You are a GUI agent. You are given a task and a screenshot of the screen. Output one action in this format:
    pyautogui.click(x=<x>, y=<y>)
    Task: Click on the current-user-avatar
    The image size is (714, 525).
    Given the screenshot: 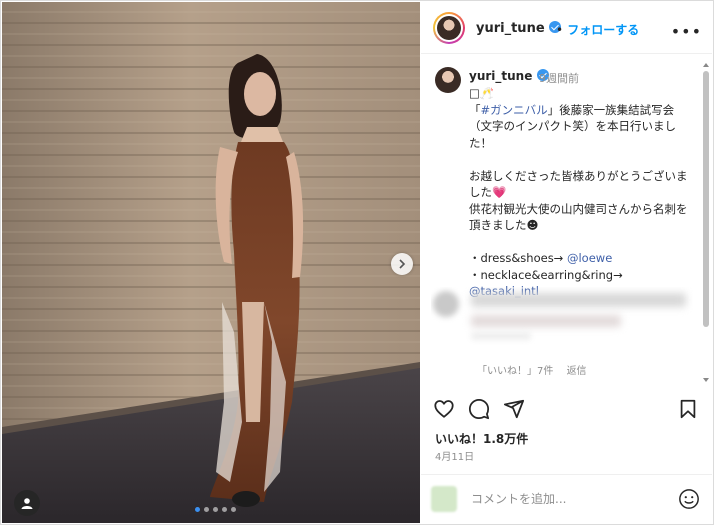 What is the action you would take?
    pyautogui.click(x=444, y=499)
    